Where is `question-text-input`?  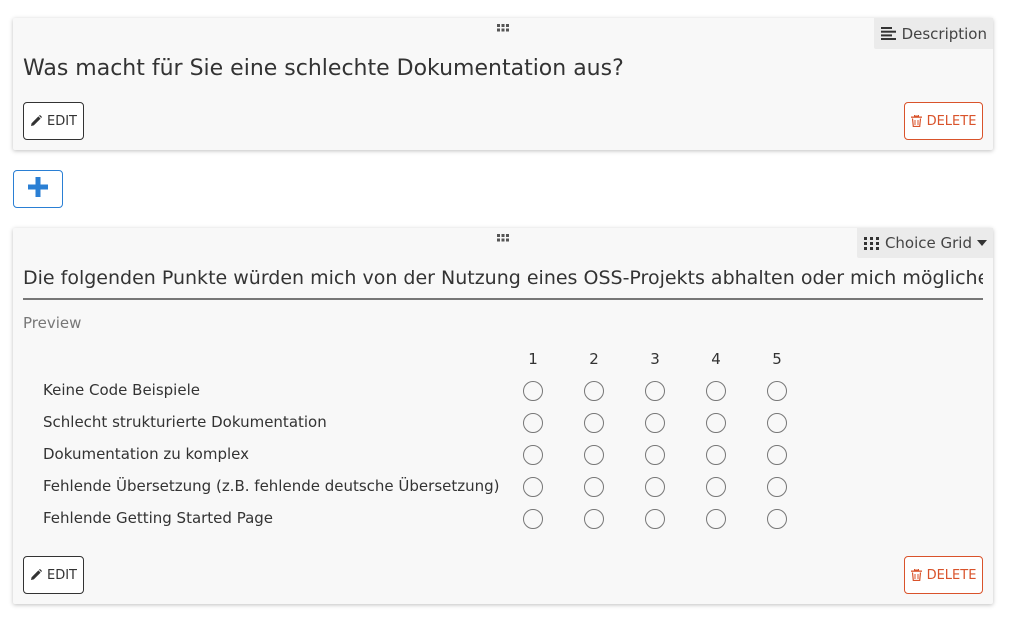
question-text-input is located at coordinates (503, 279).